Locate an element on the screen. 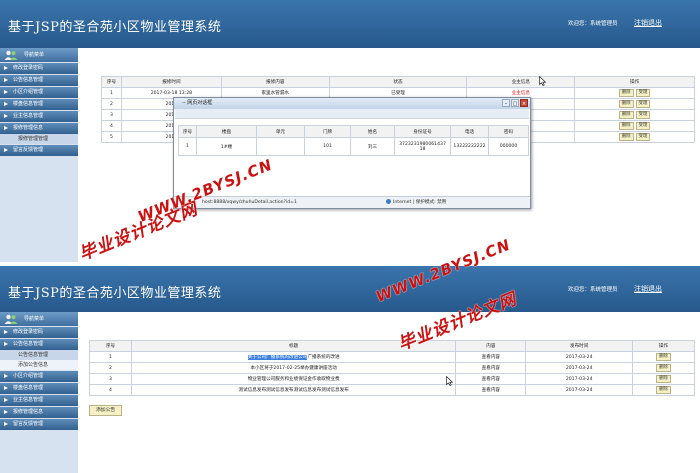 This screenshot has height=473, width=700. column-header: 业主信息 is located at coordinates (521, 82).